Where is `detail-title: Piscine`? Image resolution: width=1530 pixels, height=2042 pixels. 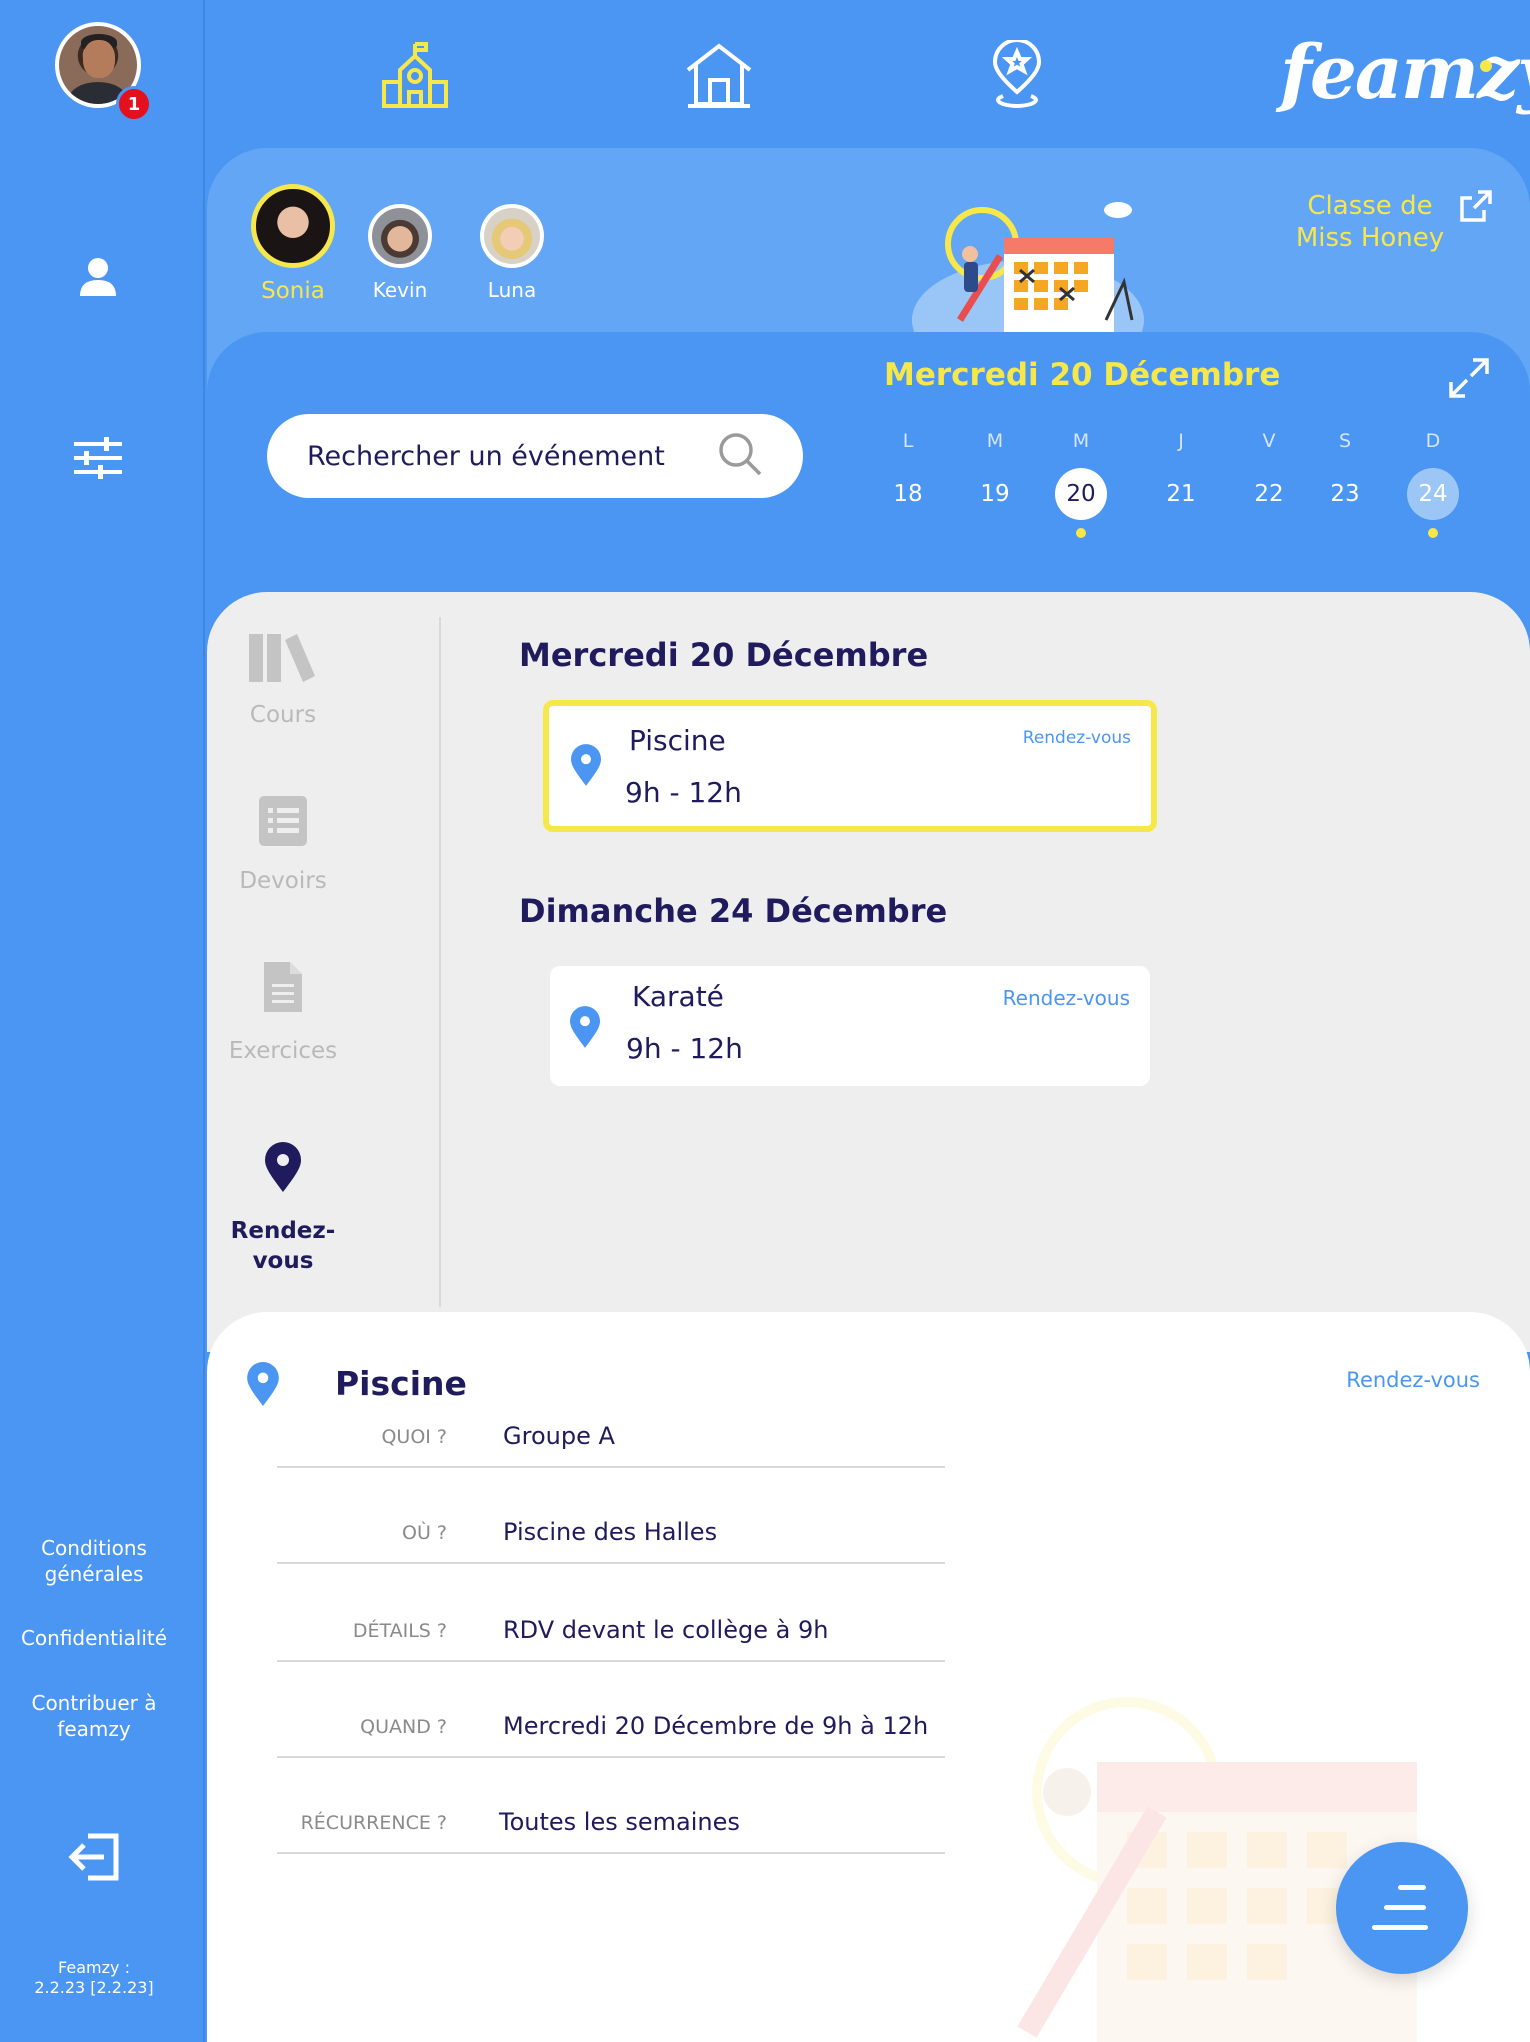 detail-title: Piscine is located at coordinates (401, 1383).